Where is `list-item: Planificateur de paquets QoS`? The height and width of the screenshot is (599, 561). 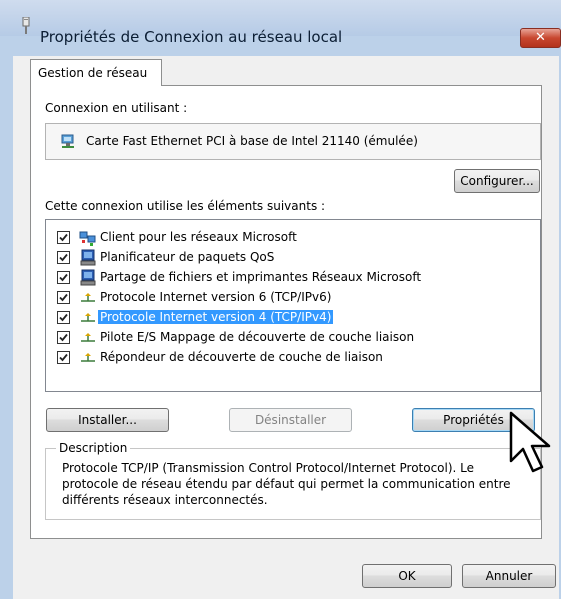
list-item: Planificateur de paquets QoS is located at coordinates (293, 258).